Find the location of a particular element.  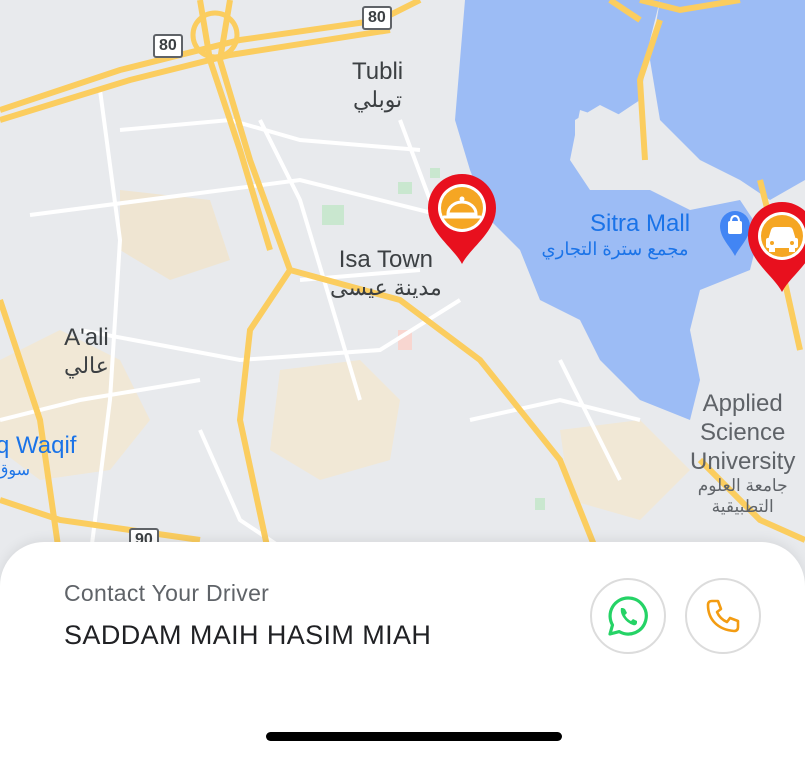

place-name: Tubli is located at coordinates (378, 71).